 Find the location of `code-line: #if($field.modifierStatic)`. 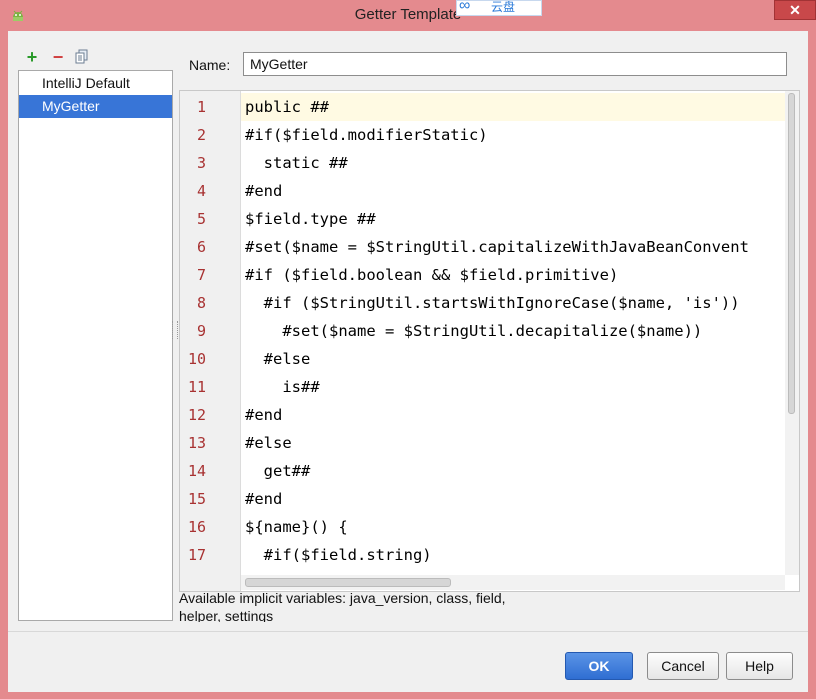

code-line: #if($field.modifierStatic) is located at coordinates (366, 135).